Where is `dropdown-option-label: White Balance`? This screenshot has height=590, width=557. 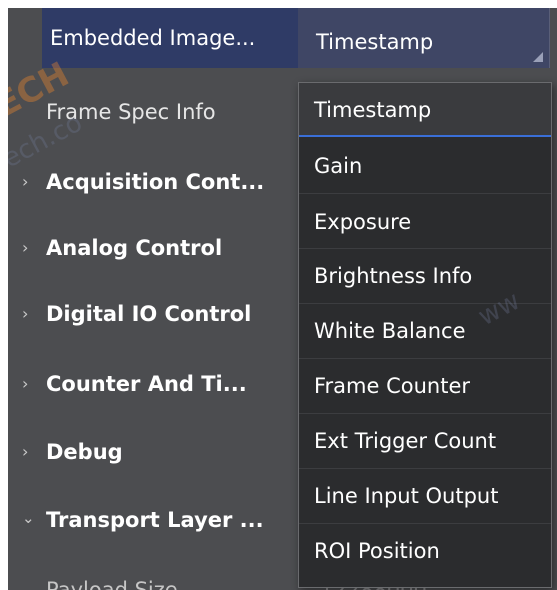 dropdown-option-label: White Balance is located at coordinates (390, 331).